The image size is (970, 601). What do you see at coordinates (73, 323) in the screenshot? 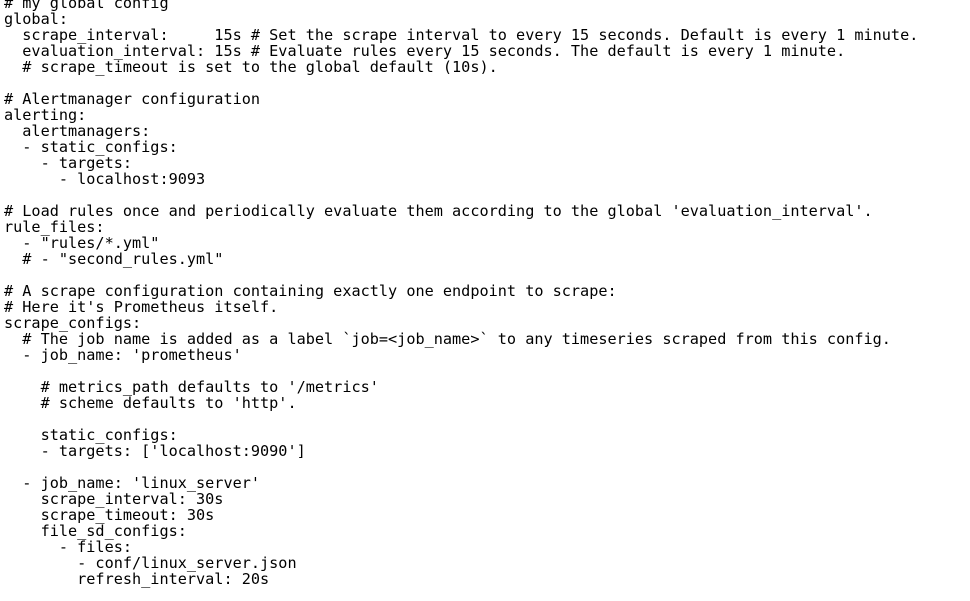
I see `code-line: scrape_configs:` at bounding box center [73, 323].